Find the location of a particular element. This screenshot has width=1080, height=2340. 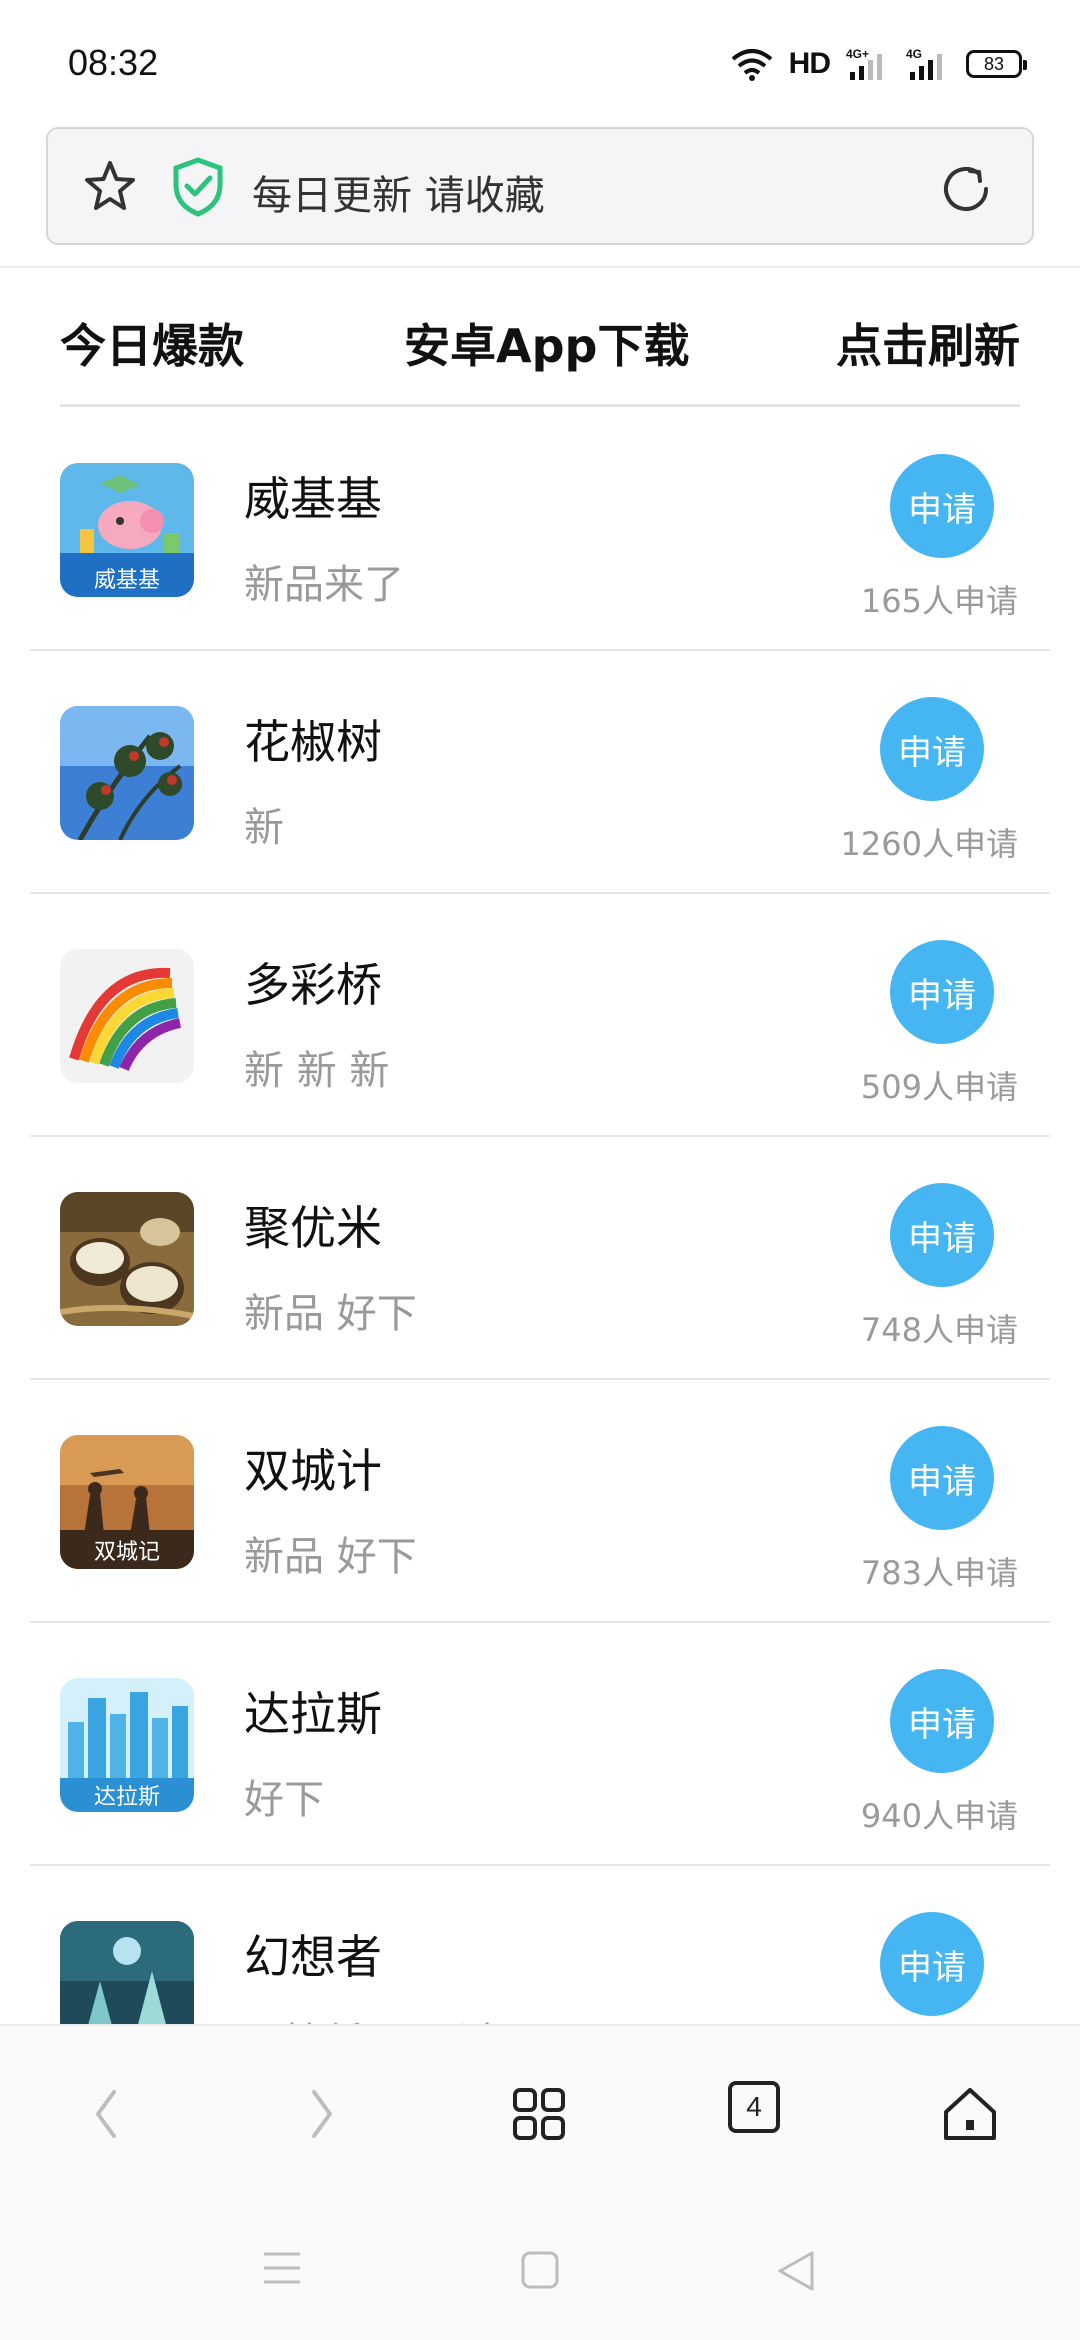

status-bar: 08:32 HD 4G+ 4G 83 is located at coordinates (540, 60).